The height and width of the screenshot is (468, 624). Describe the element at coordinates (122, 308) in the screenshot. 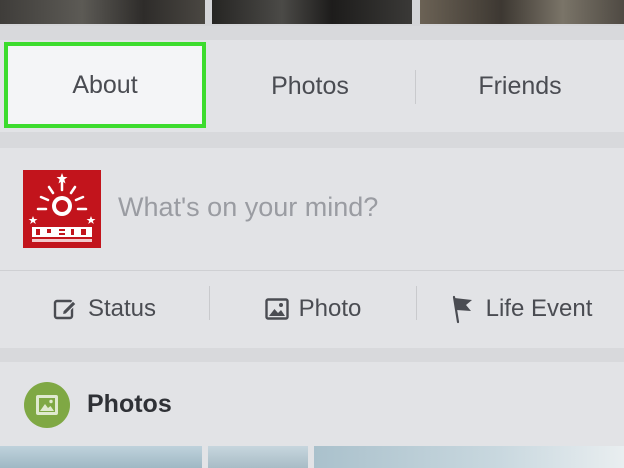

I see `status-label: Status` at that location.